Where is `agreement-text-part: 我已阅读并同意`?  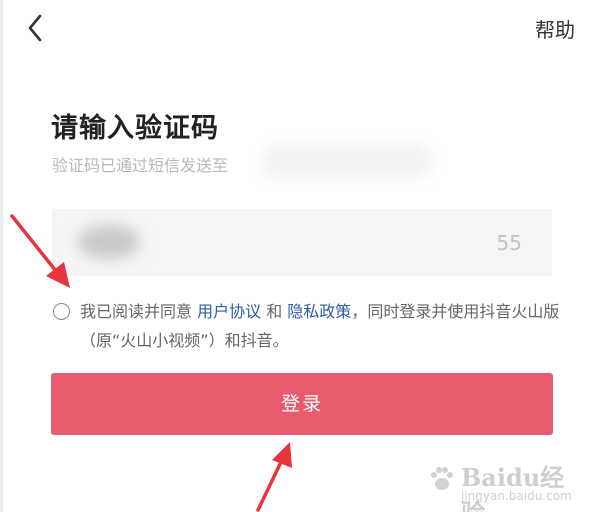 agreement-text-part: 我已阅读并同意 is located at coordinates (139, 311).